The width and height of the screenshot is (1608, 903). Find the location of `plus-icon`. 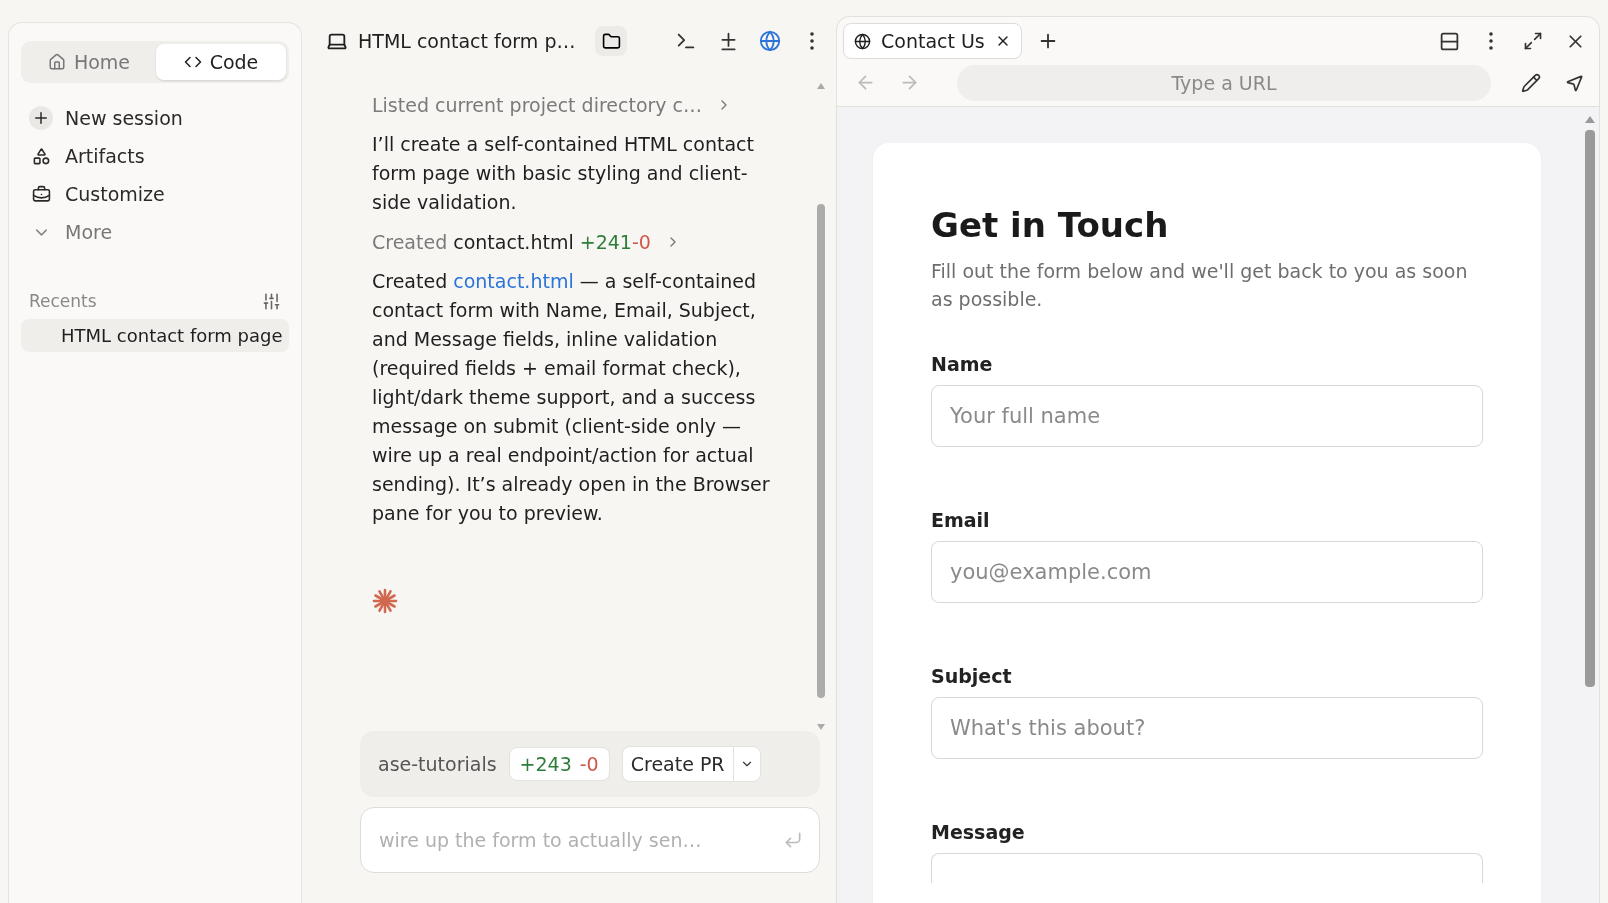

plus-icon is located at coordinates (41, 118).